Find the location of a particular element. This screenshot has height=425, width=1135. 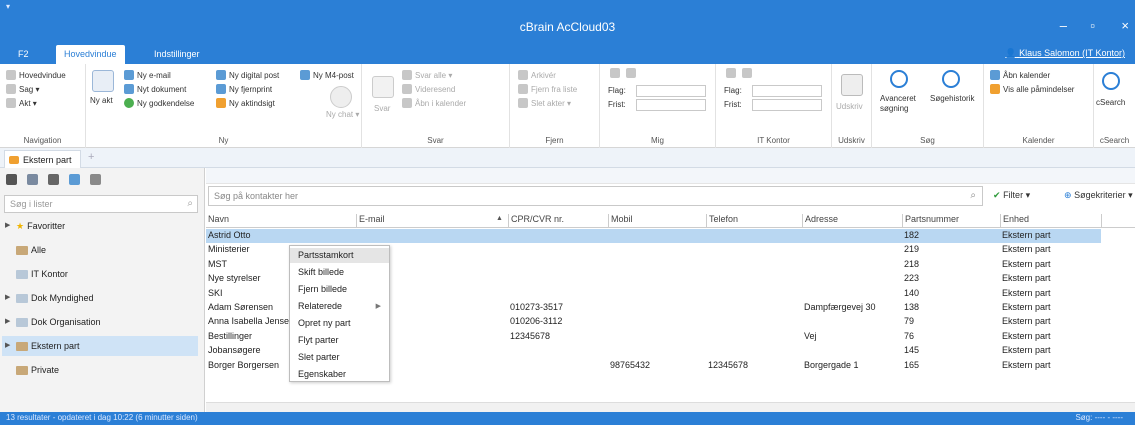

nav-akt: Akt ▾ is located at coordinates (21, 103).